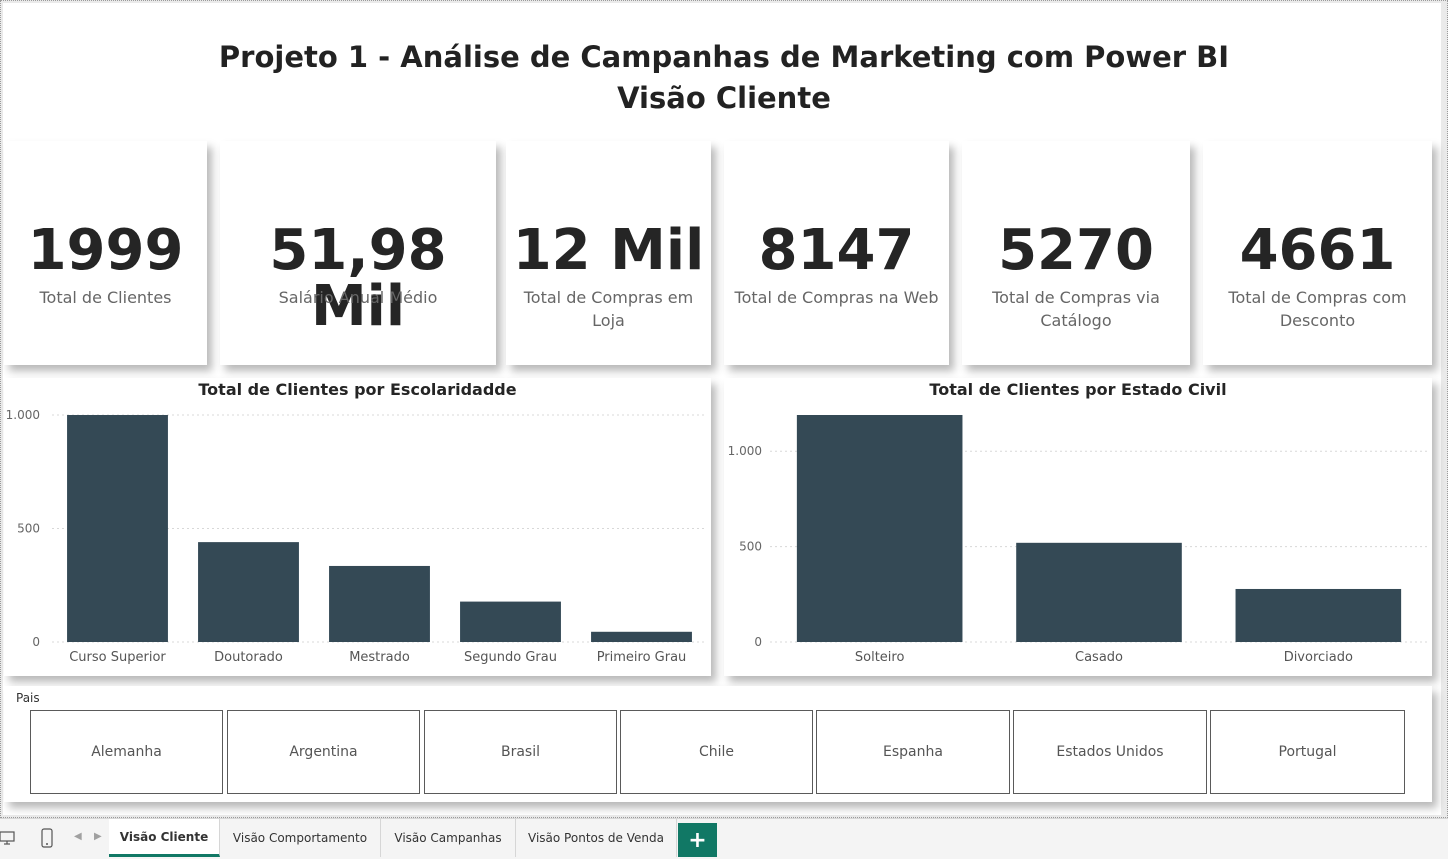 This screenshot has height=859, width=1448. I want to click on x-tick-label: Mestrado, so click(379, 657).